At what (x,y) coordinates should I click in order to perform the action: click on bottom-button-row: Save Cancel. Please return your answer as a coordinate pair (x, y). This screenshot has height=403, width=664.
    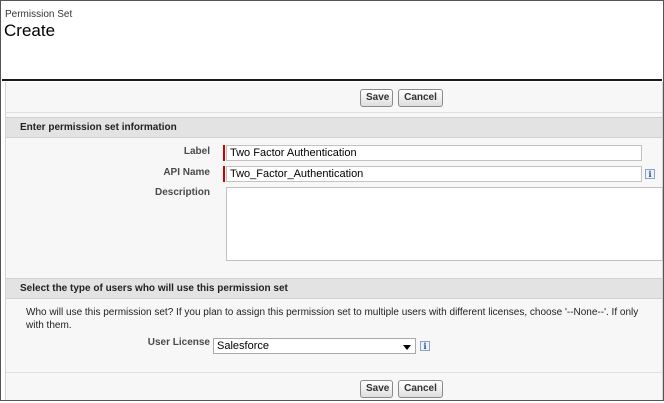
    Looking at the image, I should click on (334, 387).